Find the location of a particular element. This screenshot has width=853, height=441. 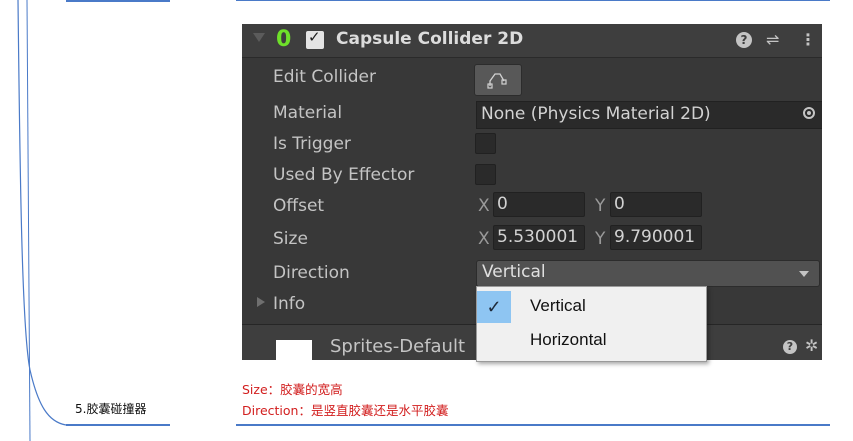

note-size: Size：胶囊的宽高 is located at coordinates (292, 389).